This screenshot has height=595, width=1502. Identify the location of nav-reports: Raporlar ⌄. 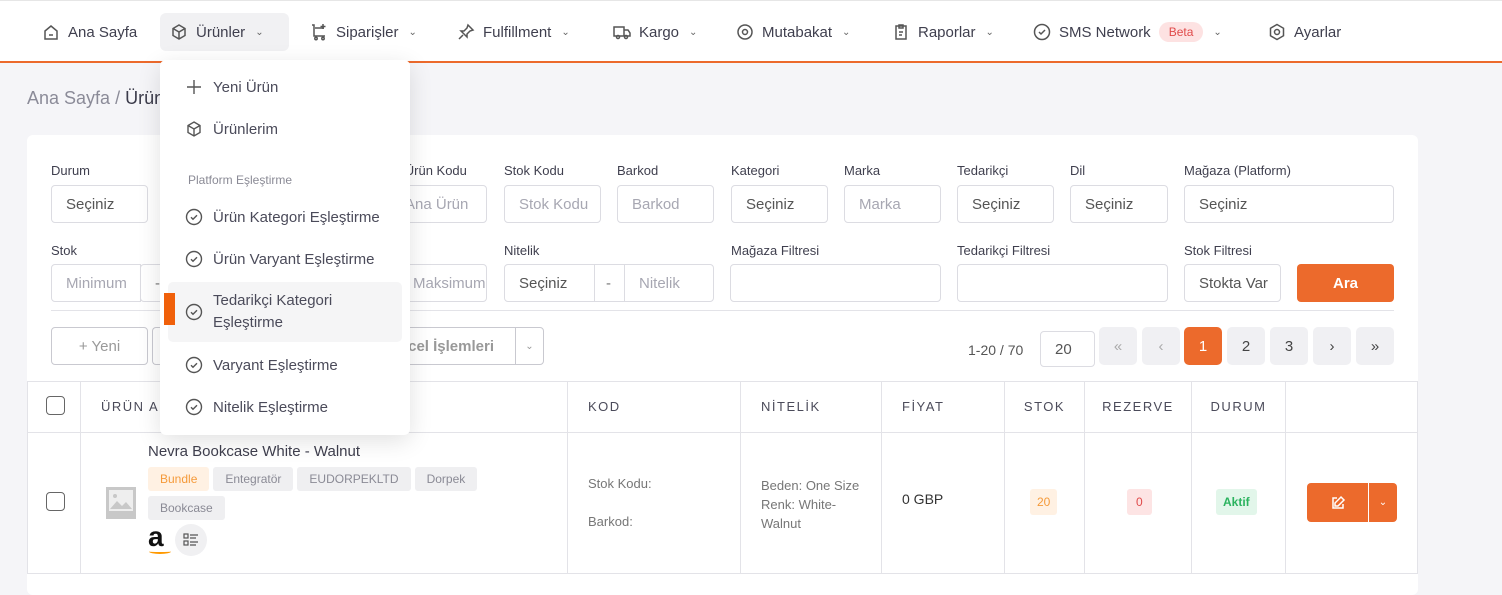
(943, 32).